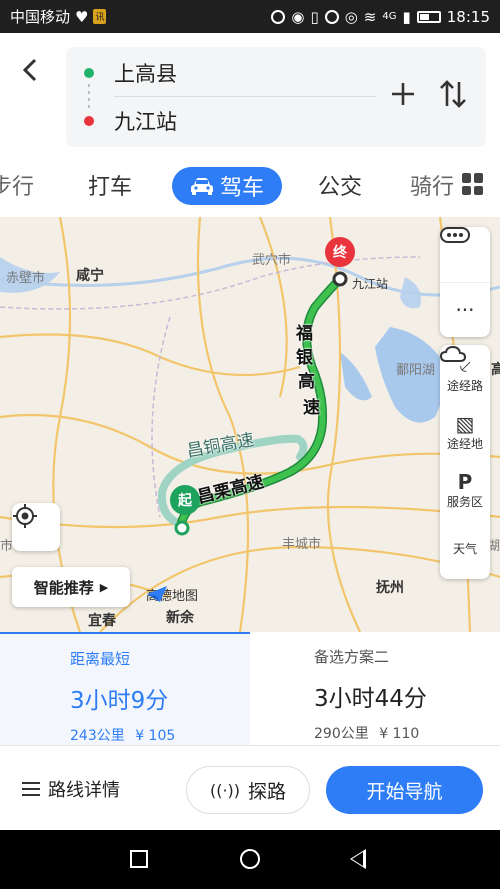 This screenshot has height=889, width=500. I want to click on route-header: 上高县 九江站, so click(250, 94).